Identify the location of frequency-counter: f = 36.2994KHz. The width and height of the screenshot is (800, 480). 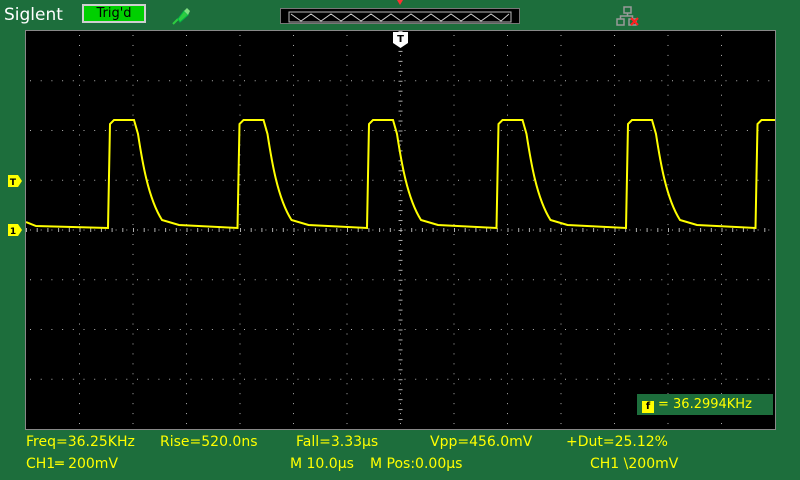
(705, 404).